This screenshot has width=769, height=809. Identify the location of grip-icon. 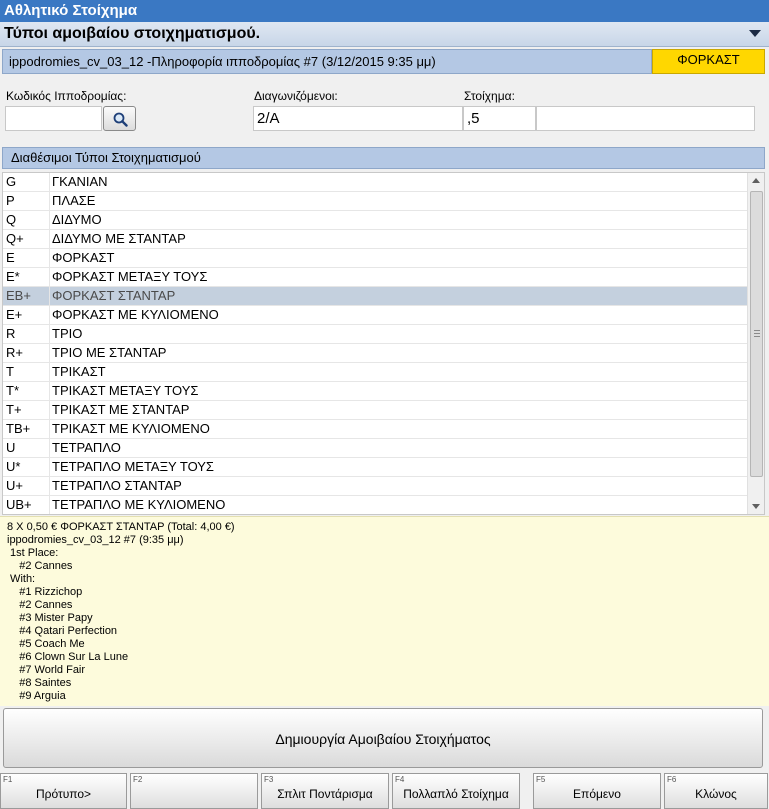
(757, 330).